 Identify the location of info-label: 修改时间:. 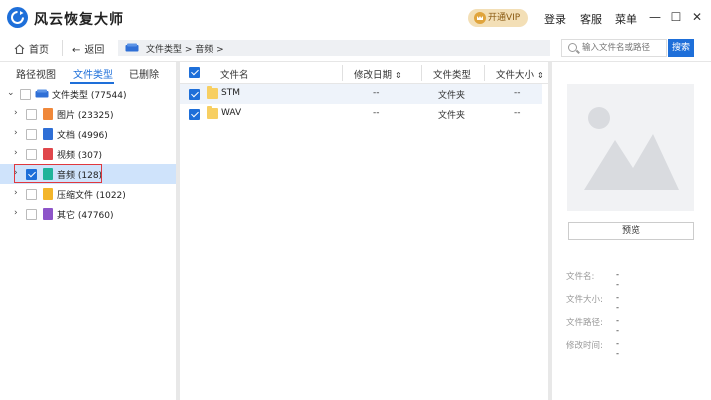
(584, 346).